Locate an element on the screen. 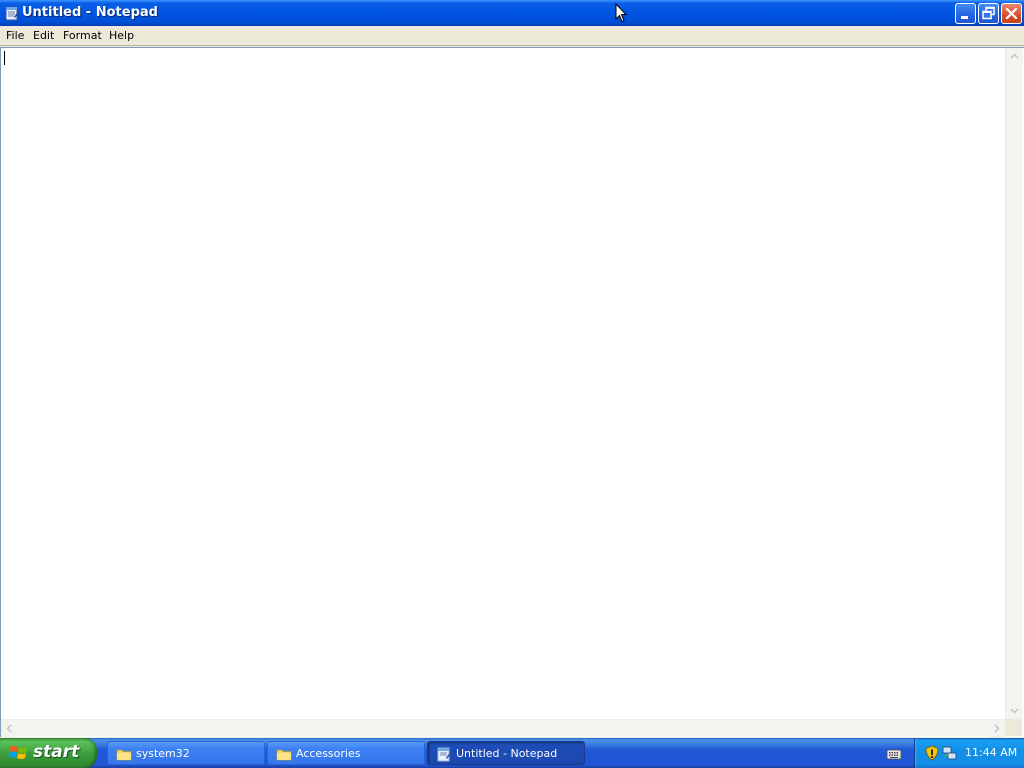 The image size is (1024, 768). scroll-left-arrow-icon is located at coordinates (9, 728).